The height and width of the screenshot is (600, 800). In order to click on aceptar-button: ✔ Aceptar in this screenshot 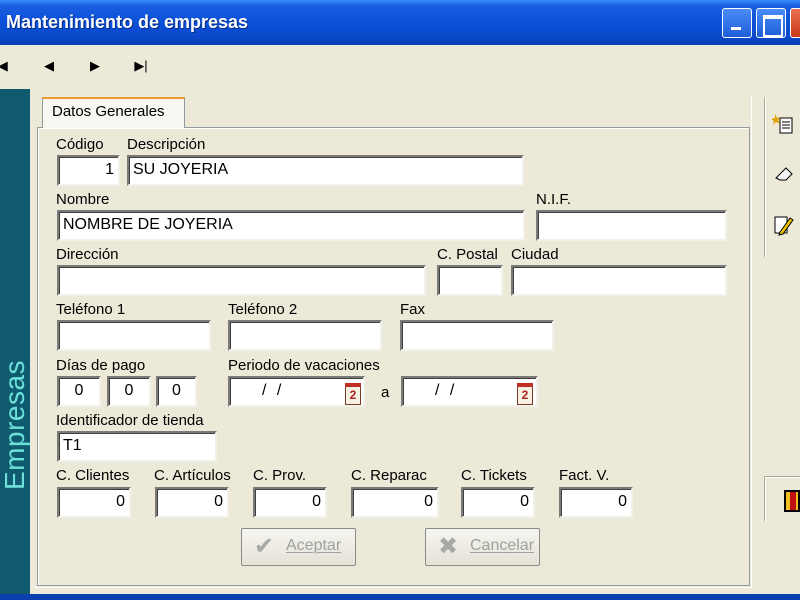, I will do `click(298, 547)`.